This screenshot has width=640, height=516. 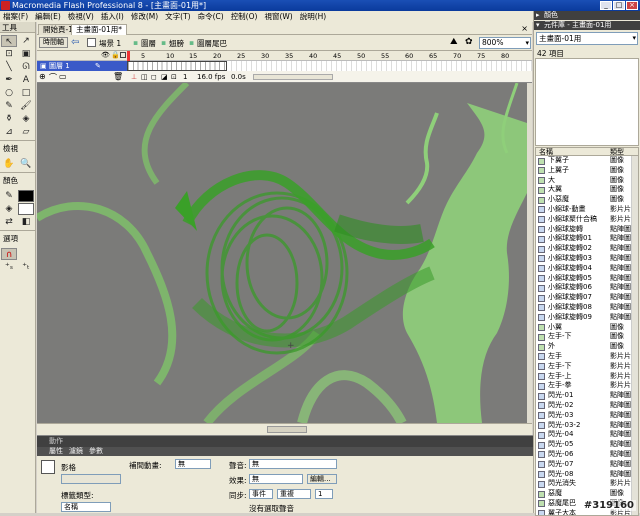 What do you see at coordinates (63, 76) in the screenshot?
I see `add-folder-icon: ▭` at bounding box center [63, 76].